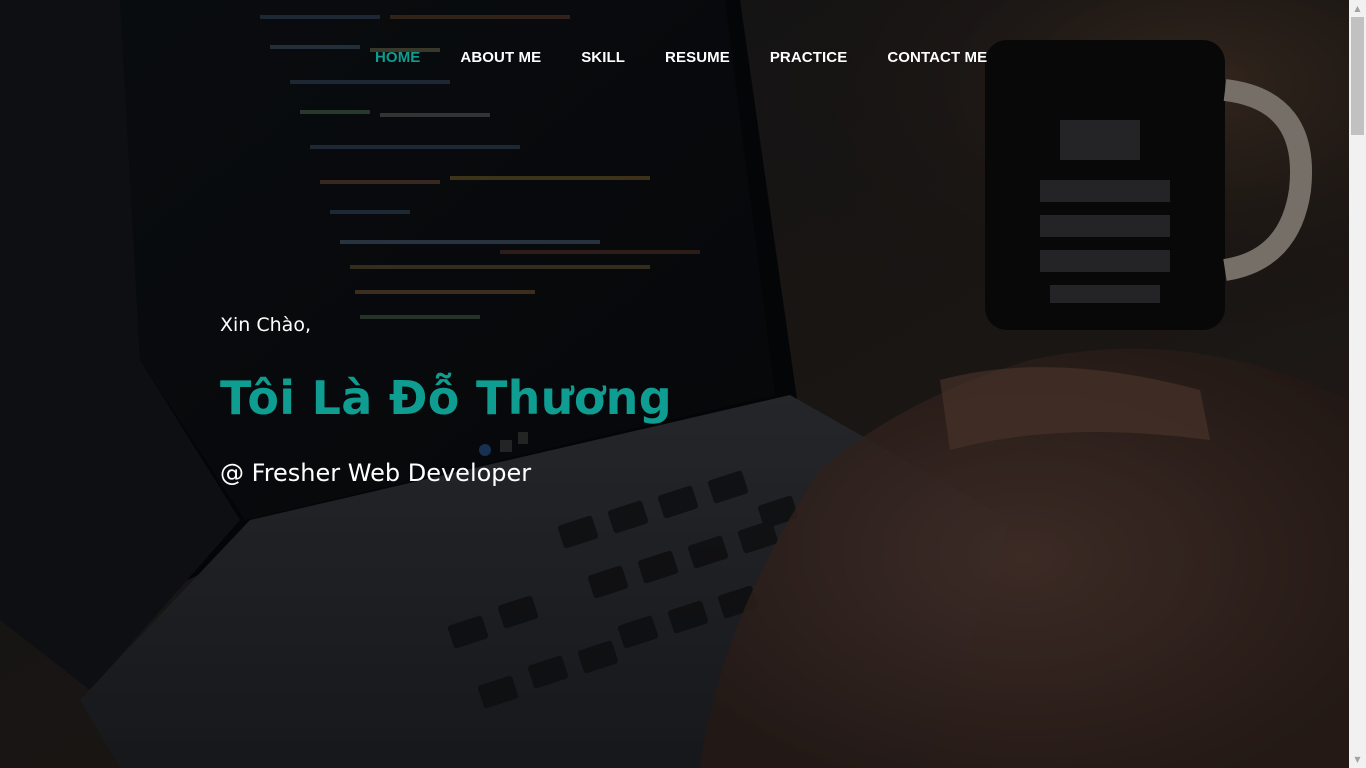 The width and height of the screenshot is (1366, 768). Describe the element at coordinates (937, 58) in the screenshot. I see `nav-contact-me: CONTACT ME` at that location.